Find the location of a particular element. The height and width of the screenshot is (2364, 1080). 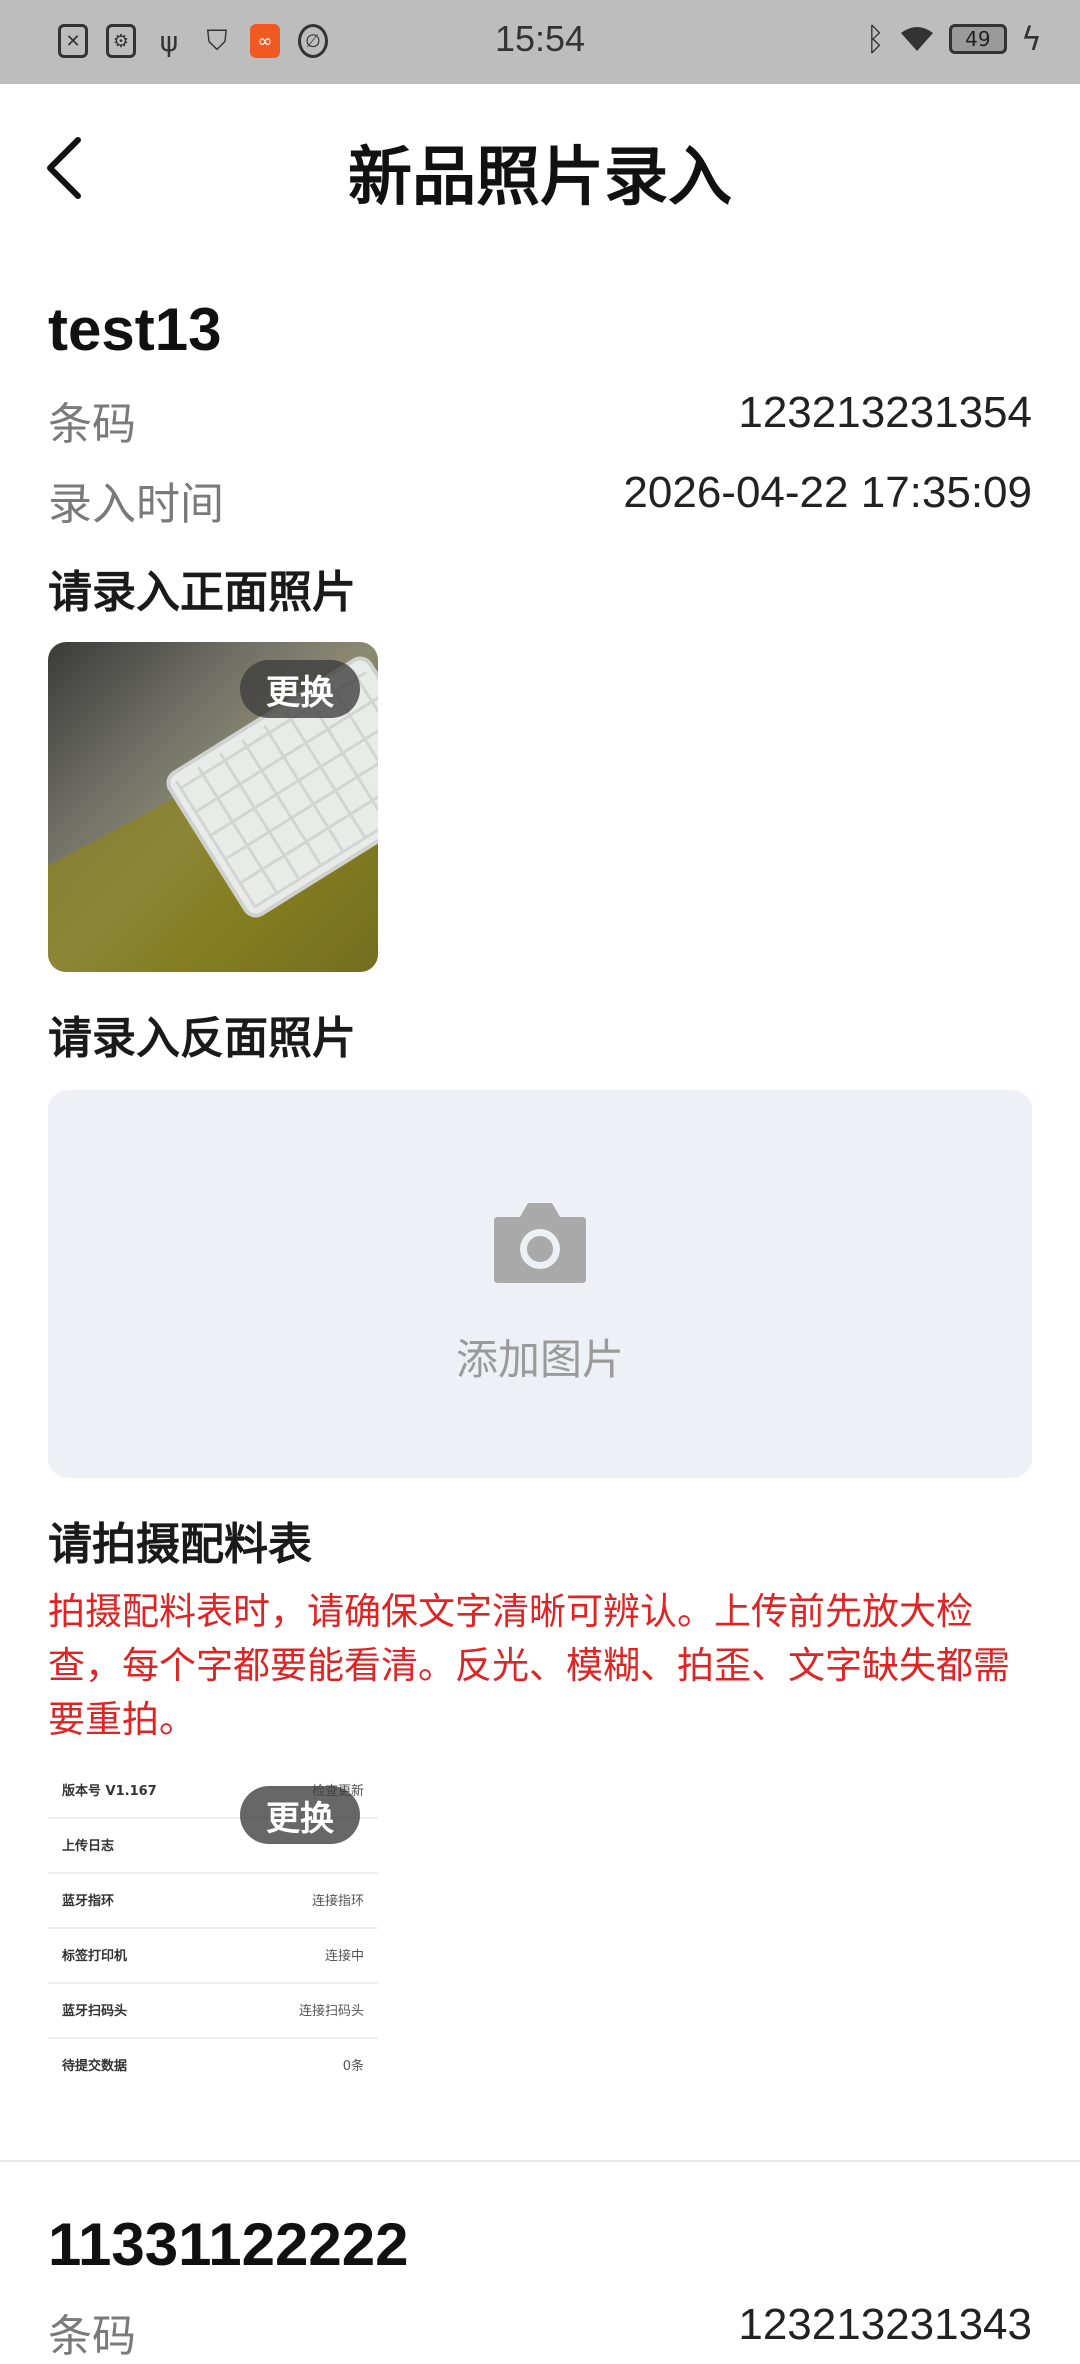

barcode-row: 条码 123213231354 is located at coordinates (540, 419).